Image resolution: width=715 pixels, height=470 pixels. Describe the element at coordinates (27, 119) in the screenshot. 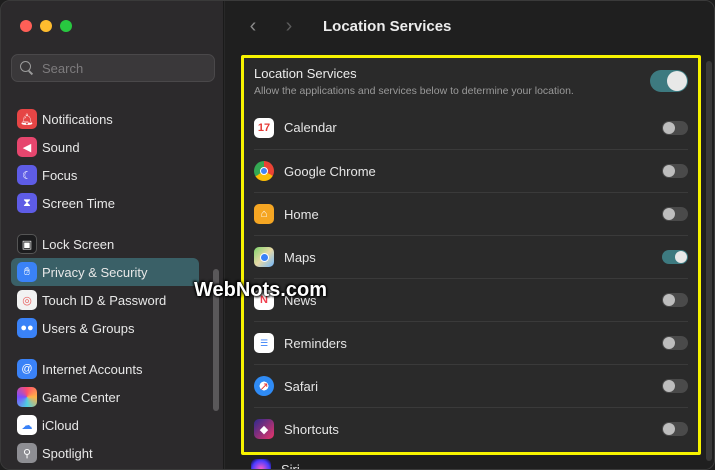

I see `bell-icon: 🔔︎` at that location.